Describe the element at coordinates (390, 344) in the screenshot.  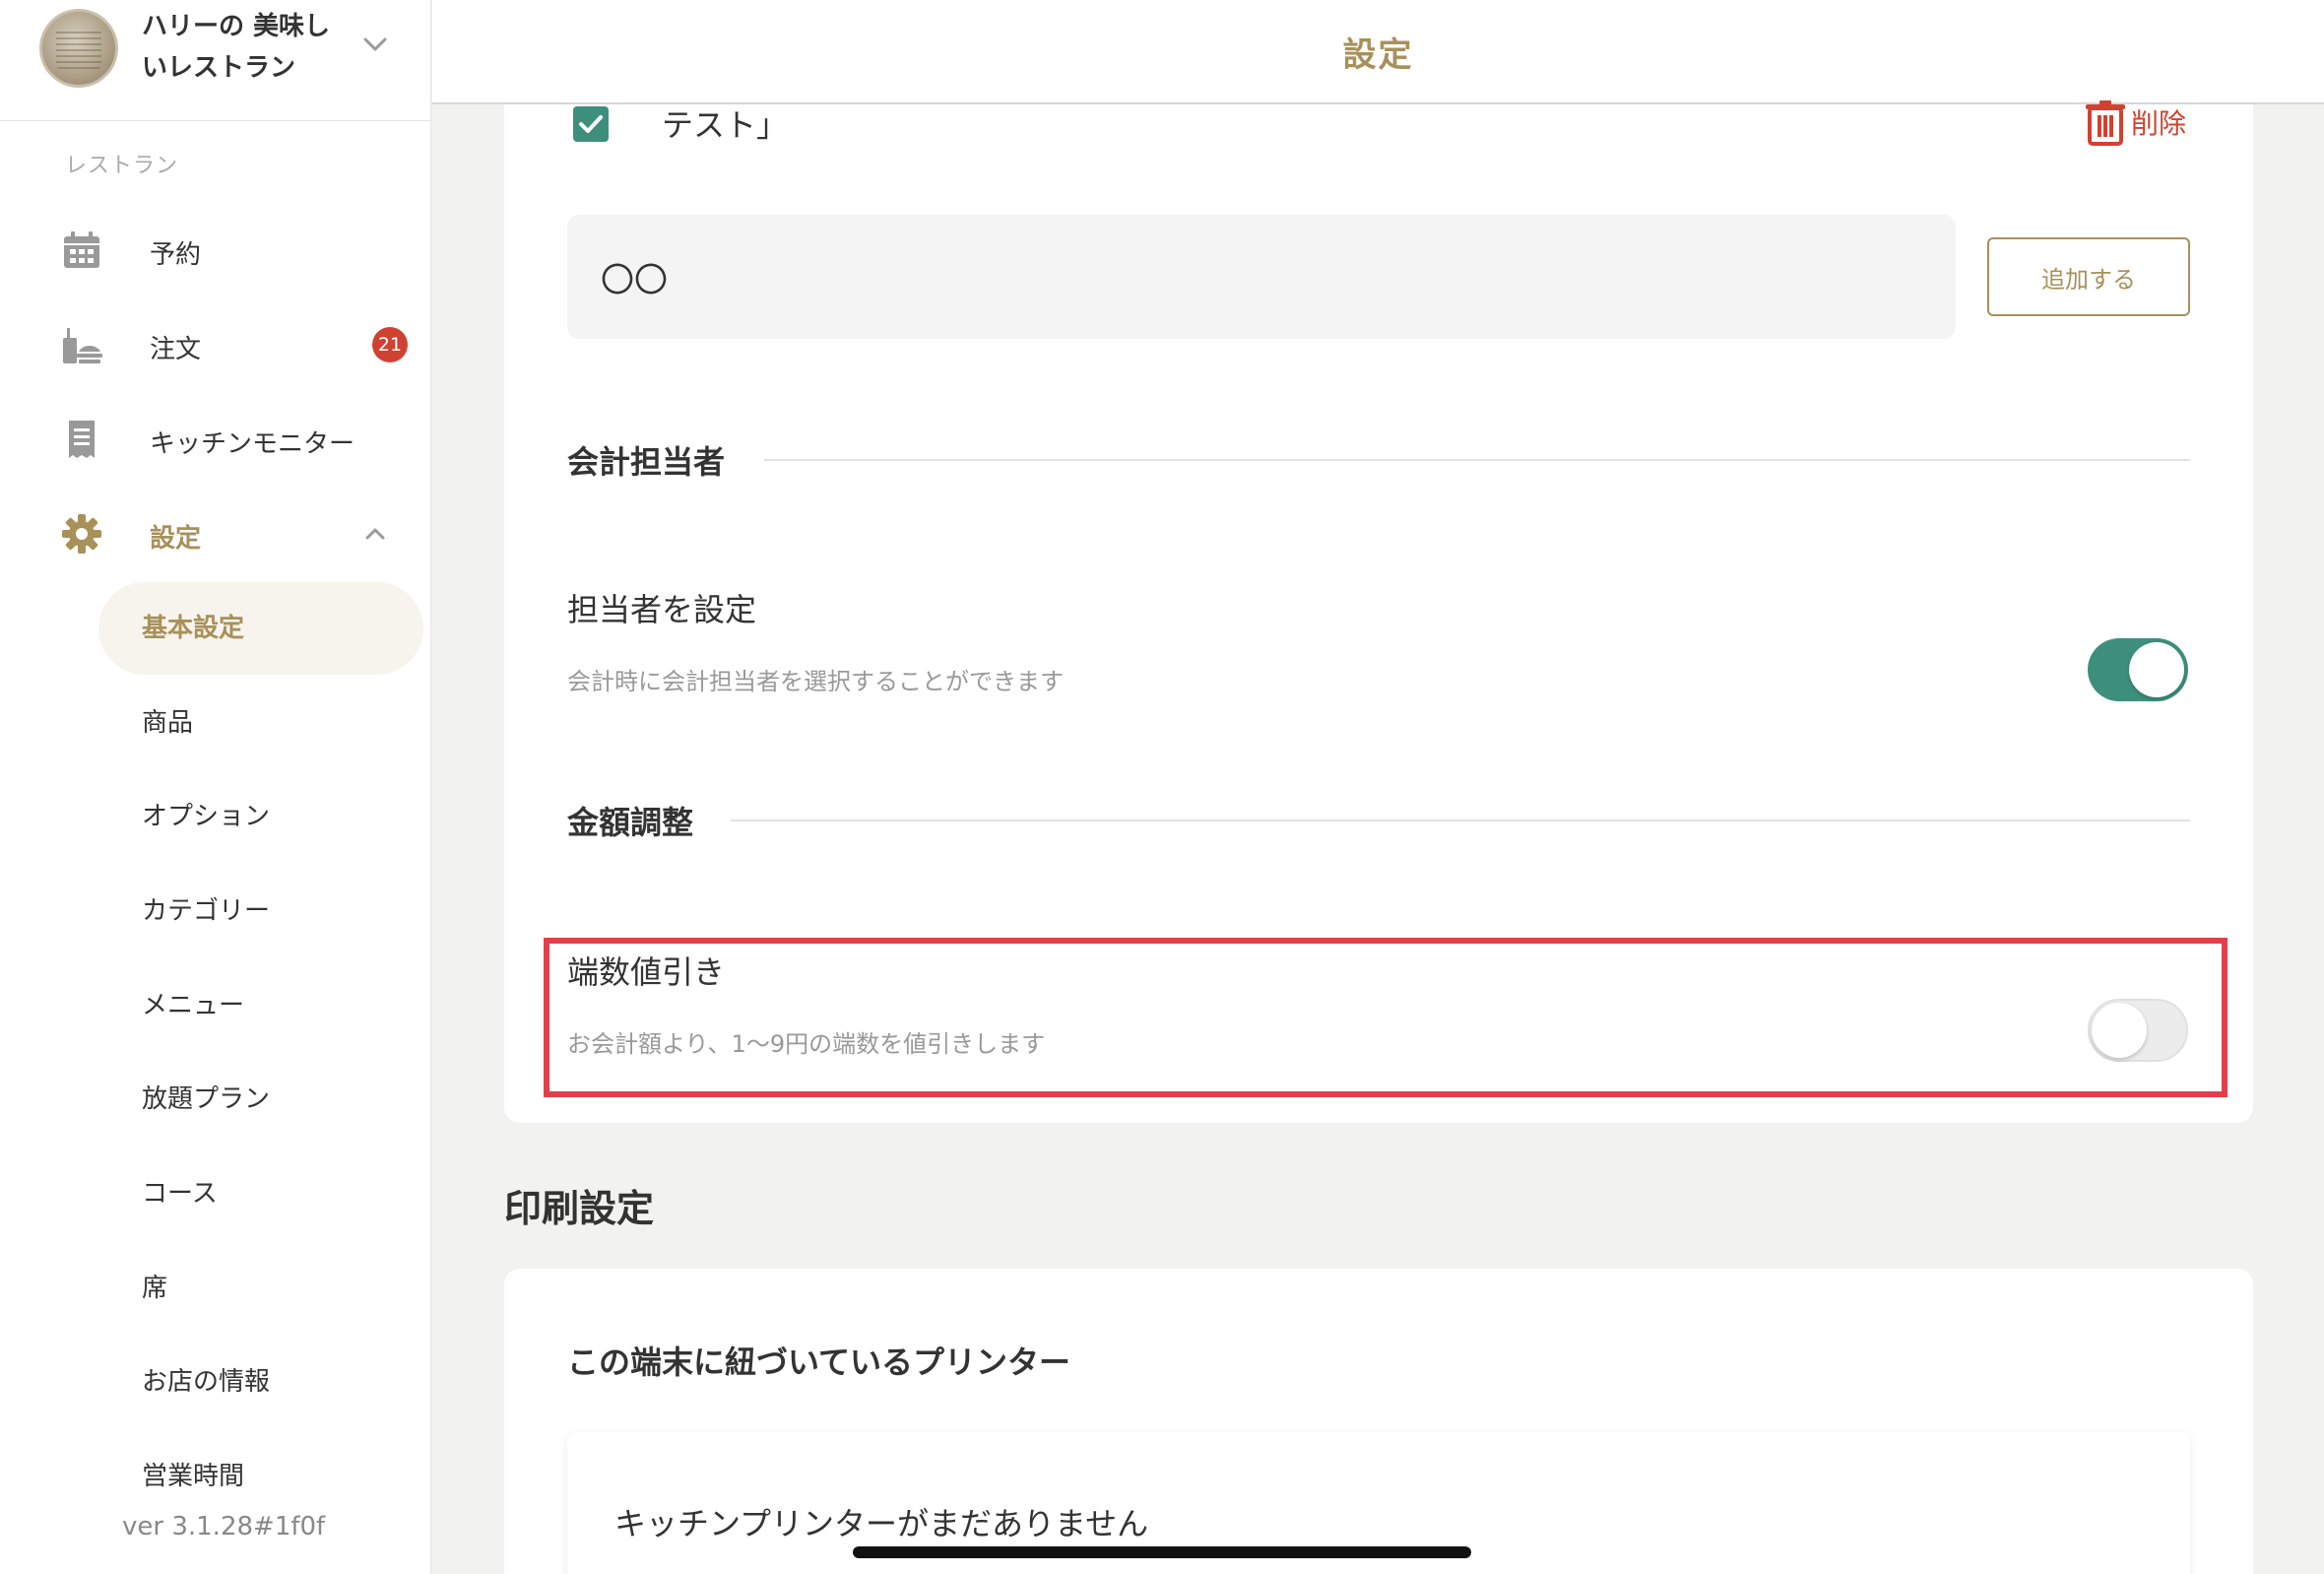
I see `orders-count-badge: 21` at that location.